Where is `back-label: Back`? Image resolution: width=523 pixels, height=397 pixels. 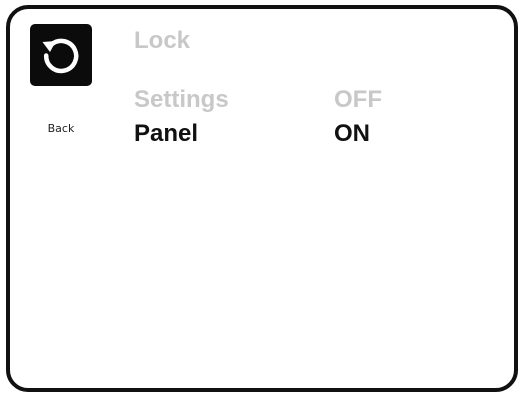
back-label: Back is located at coordinates (61, 128).